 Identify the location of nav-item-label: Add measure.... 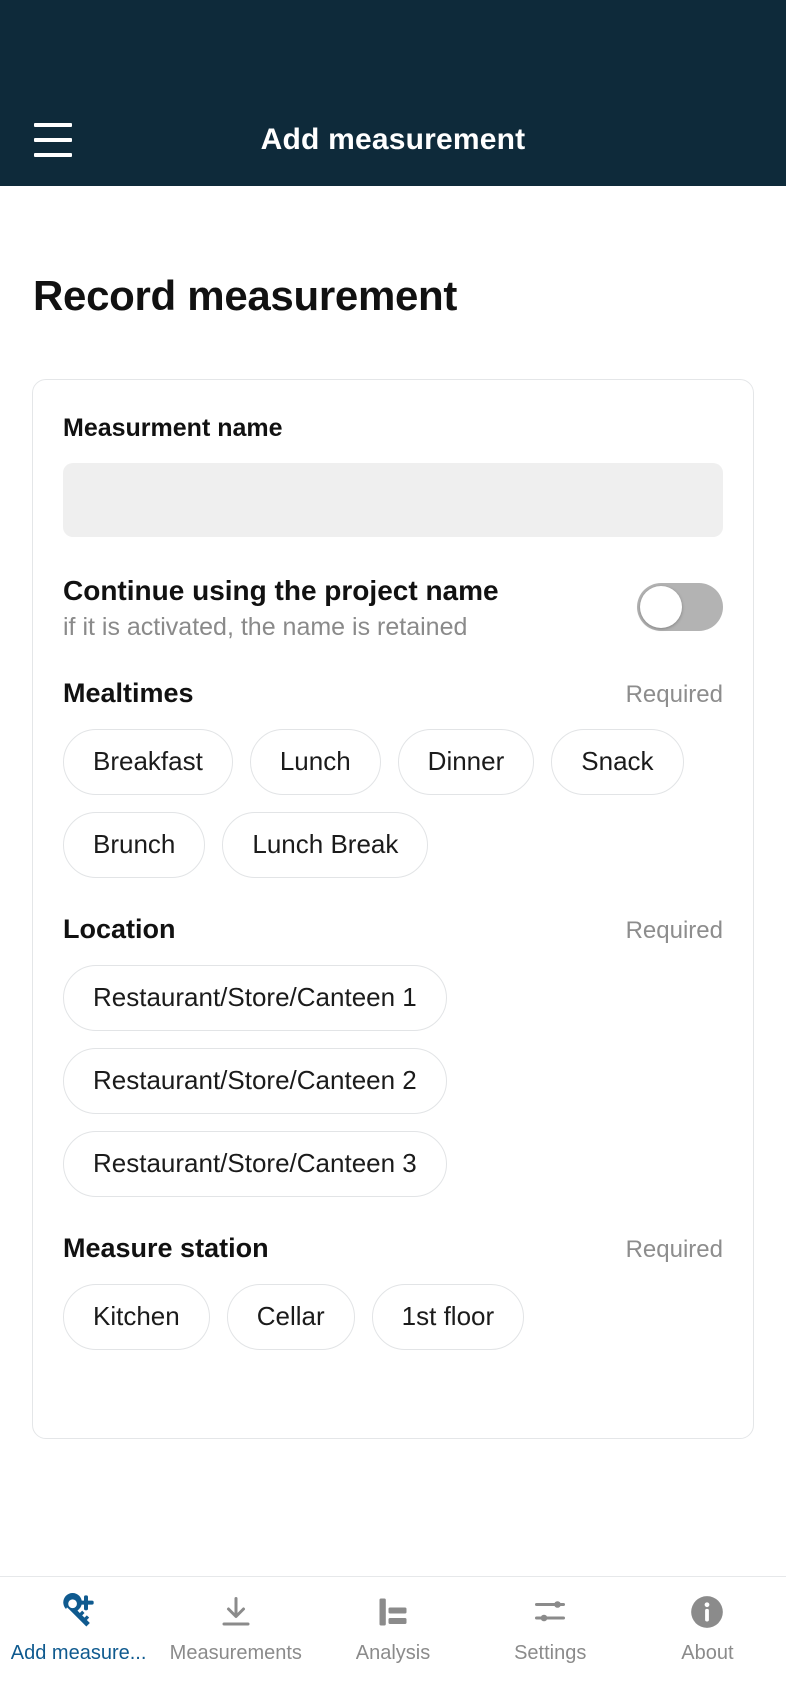
(78, 1653).